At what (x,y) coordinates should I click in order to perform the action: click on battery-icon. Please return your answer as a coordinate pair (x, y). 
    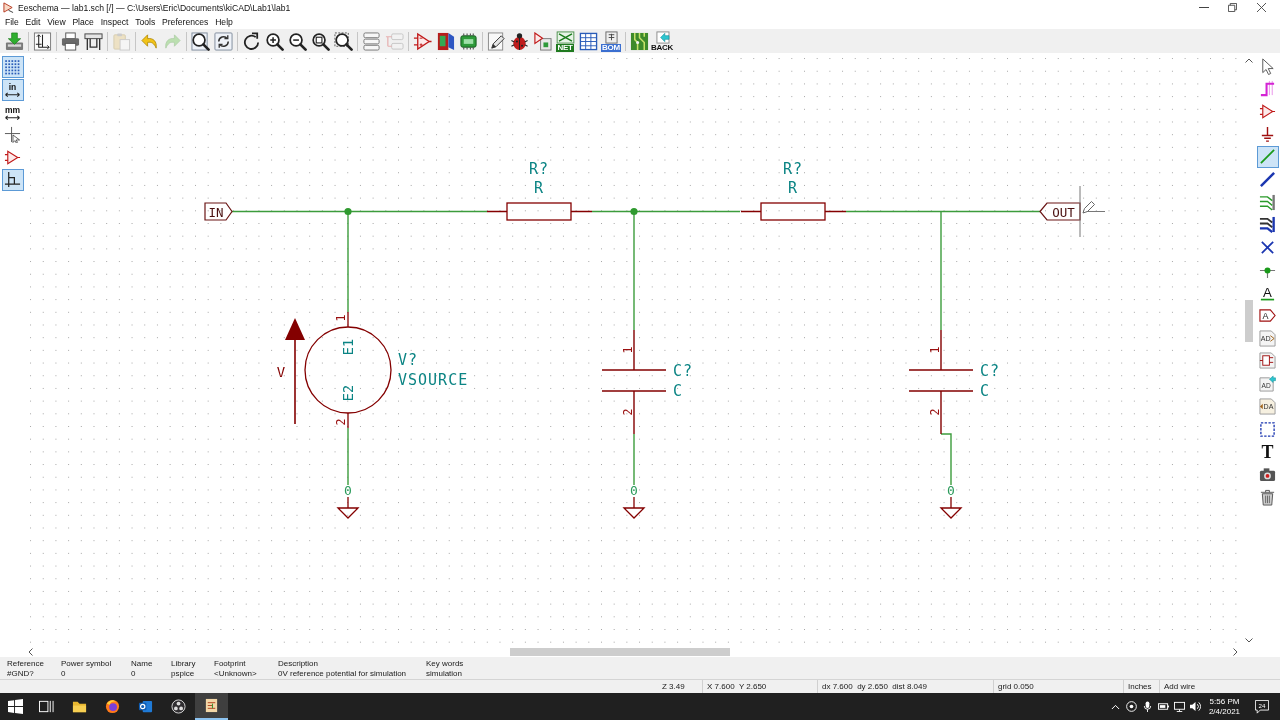
    Looking at the image, I should click on (1163, 706).